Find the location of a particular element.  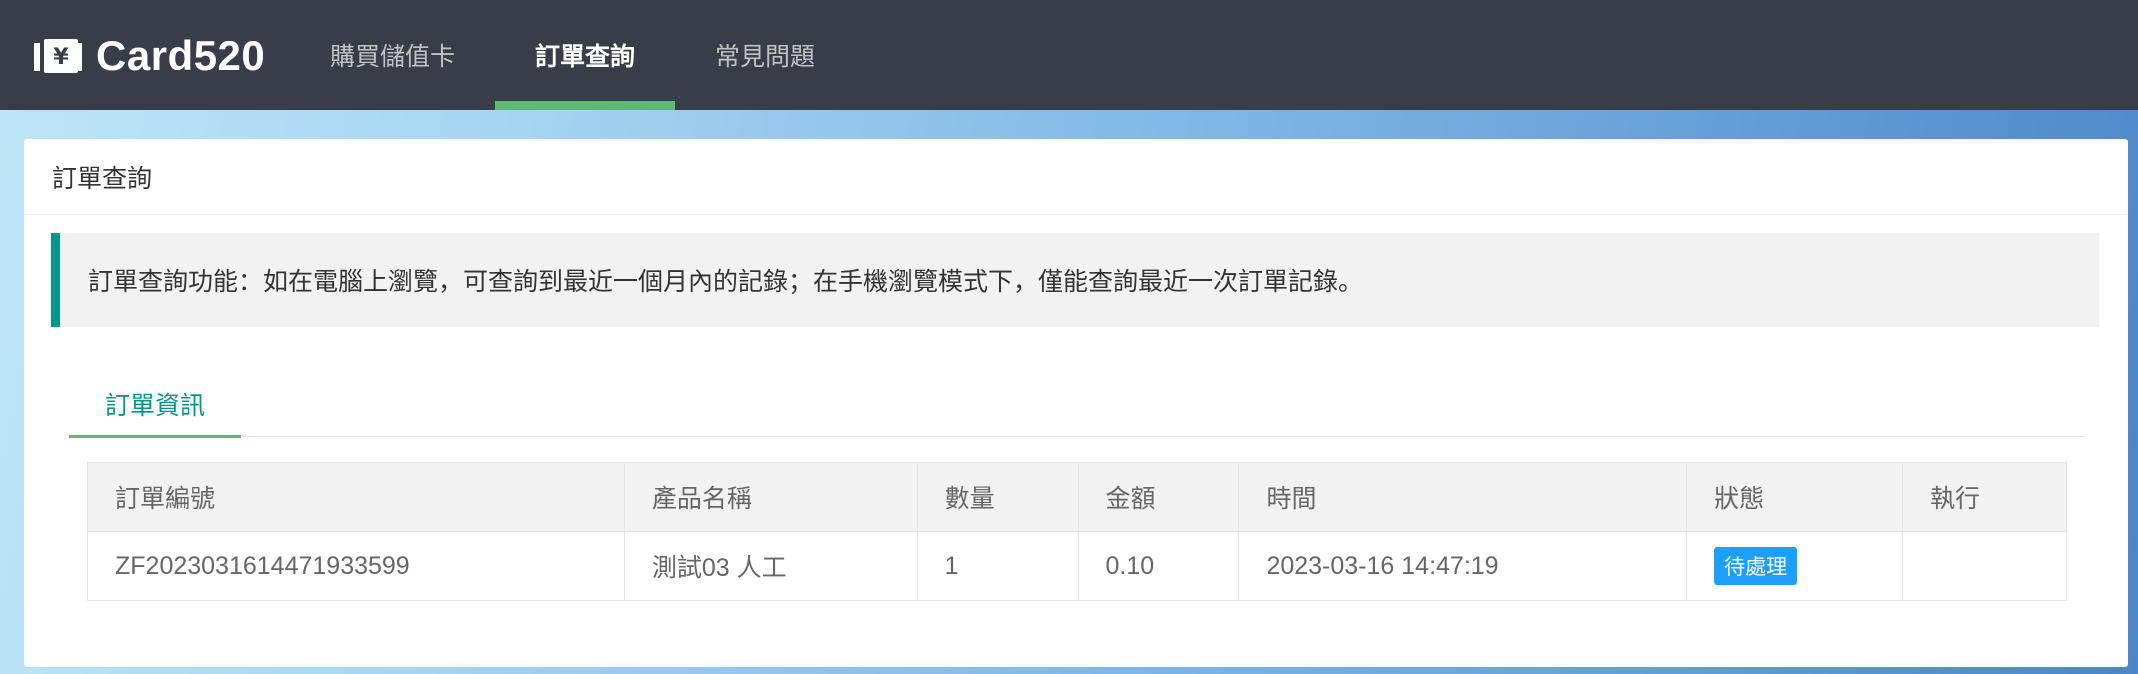

main-nav: 購買儲值卡 訂單查詢 常見問題 is located at coordinates (572, 55).